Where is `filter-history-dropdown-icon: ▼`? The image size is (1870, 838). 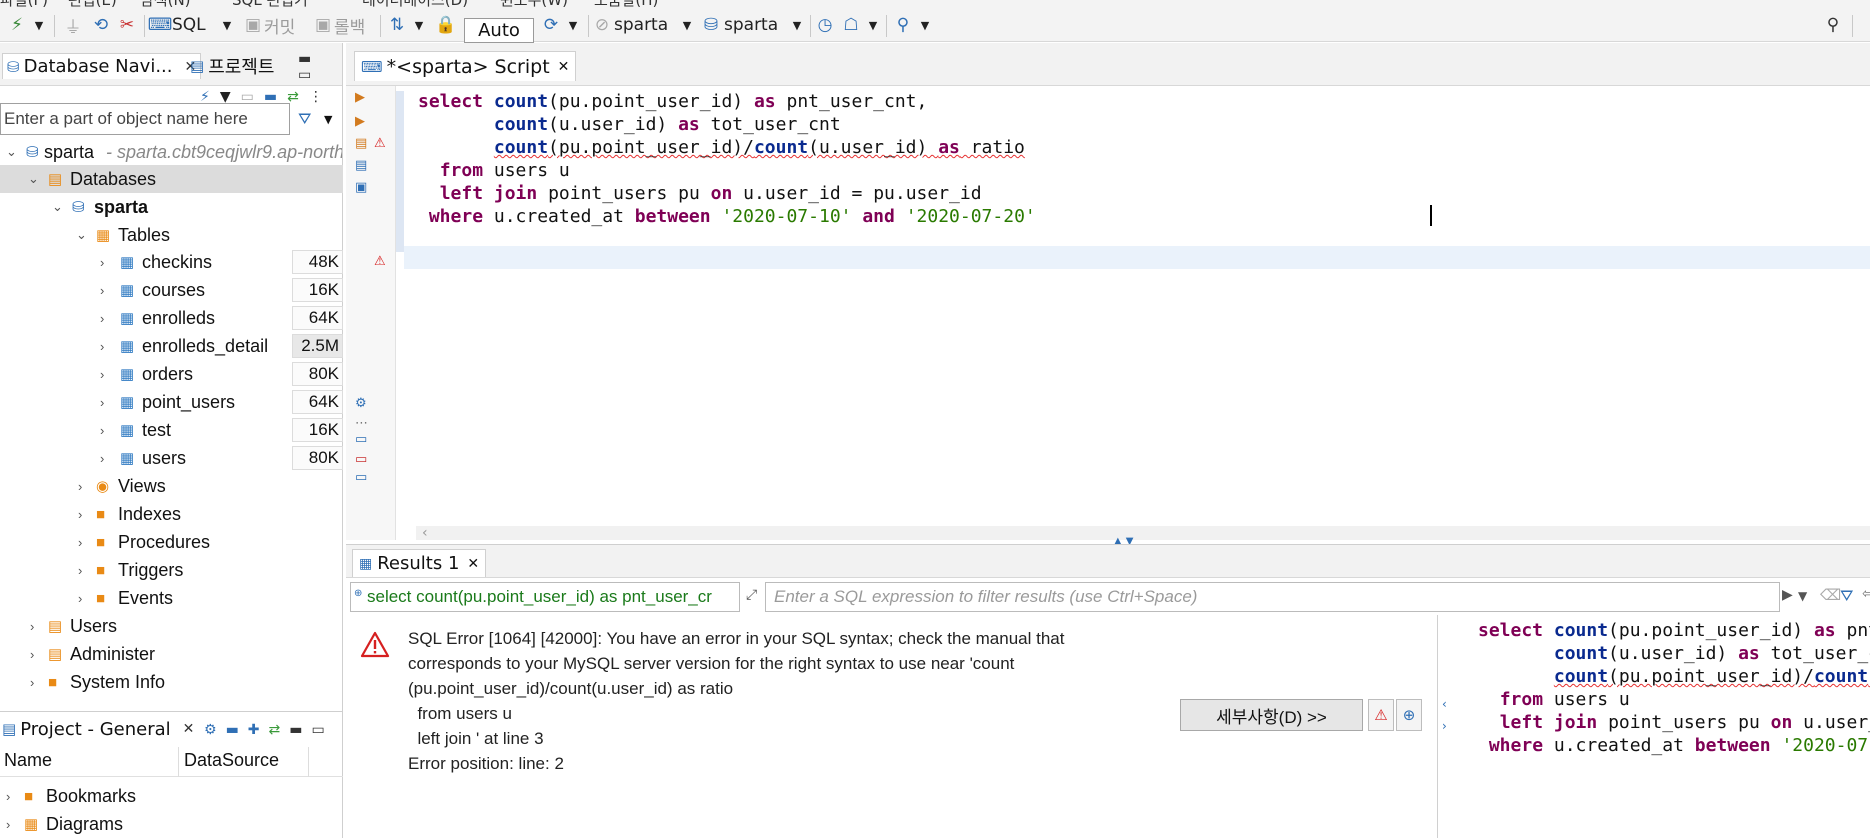
filter-history-dropdown-icon: ▼ is located at coordinates (1802, 596).